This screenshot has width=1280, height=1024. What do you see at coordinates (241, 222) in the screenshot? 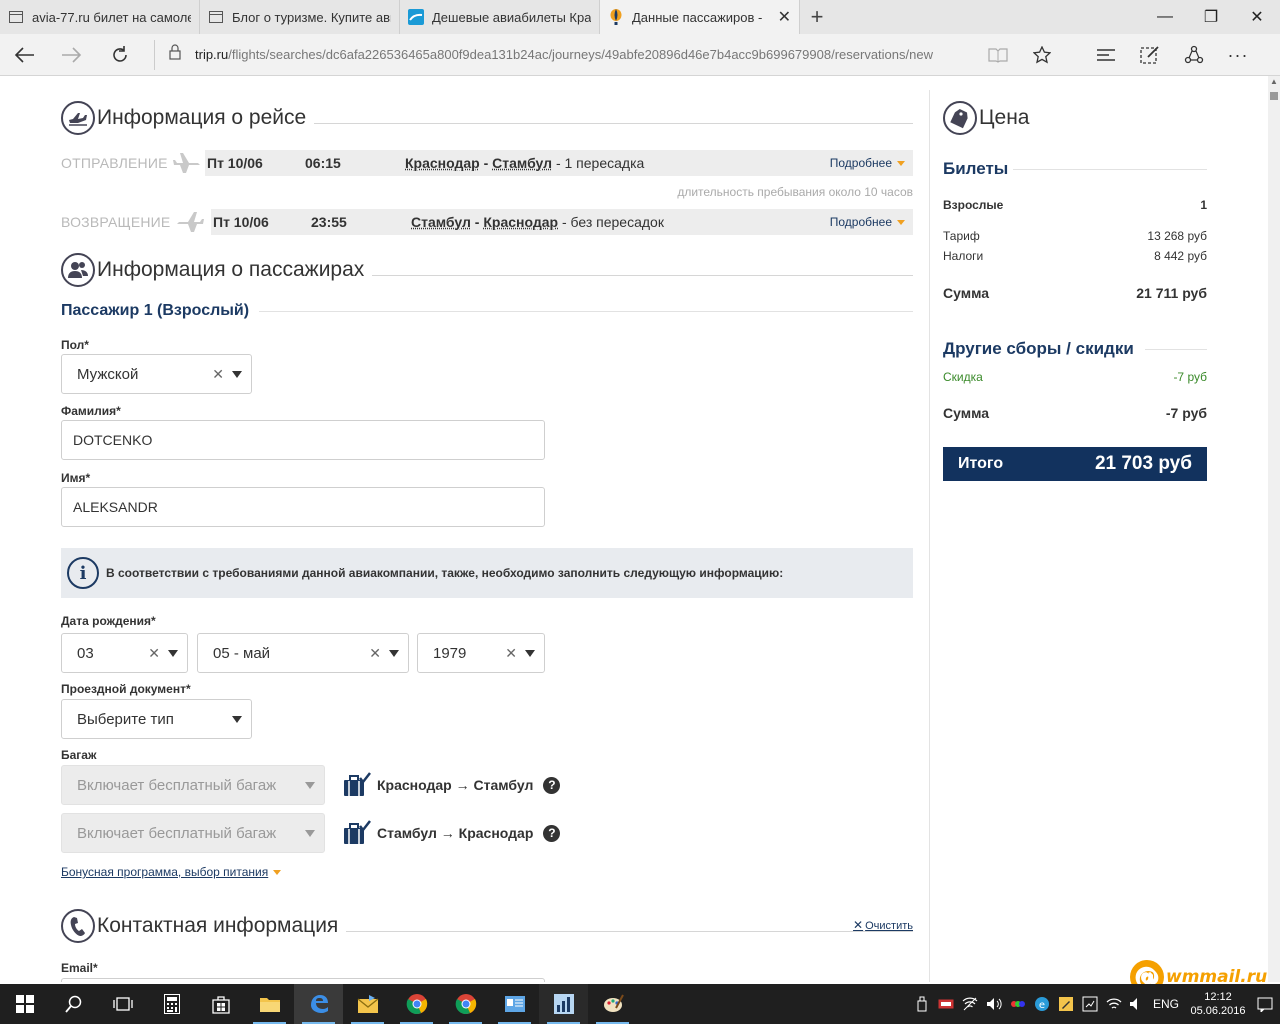
I see `return-date: Пт 10/06` at bounding box center [241, 222].